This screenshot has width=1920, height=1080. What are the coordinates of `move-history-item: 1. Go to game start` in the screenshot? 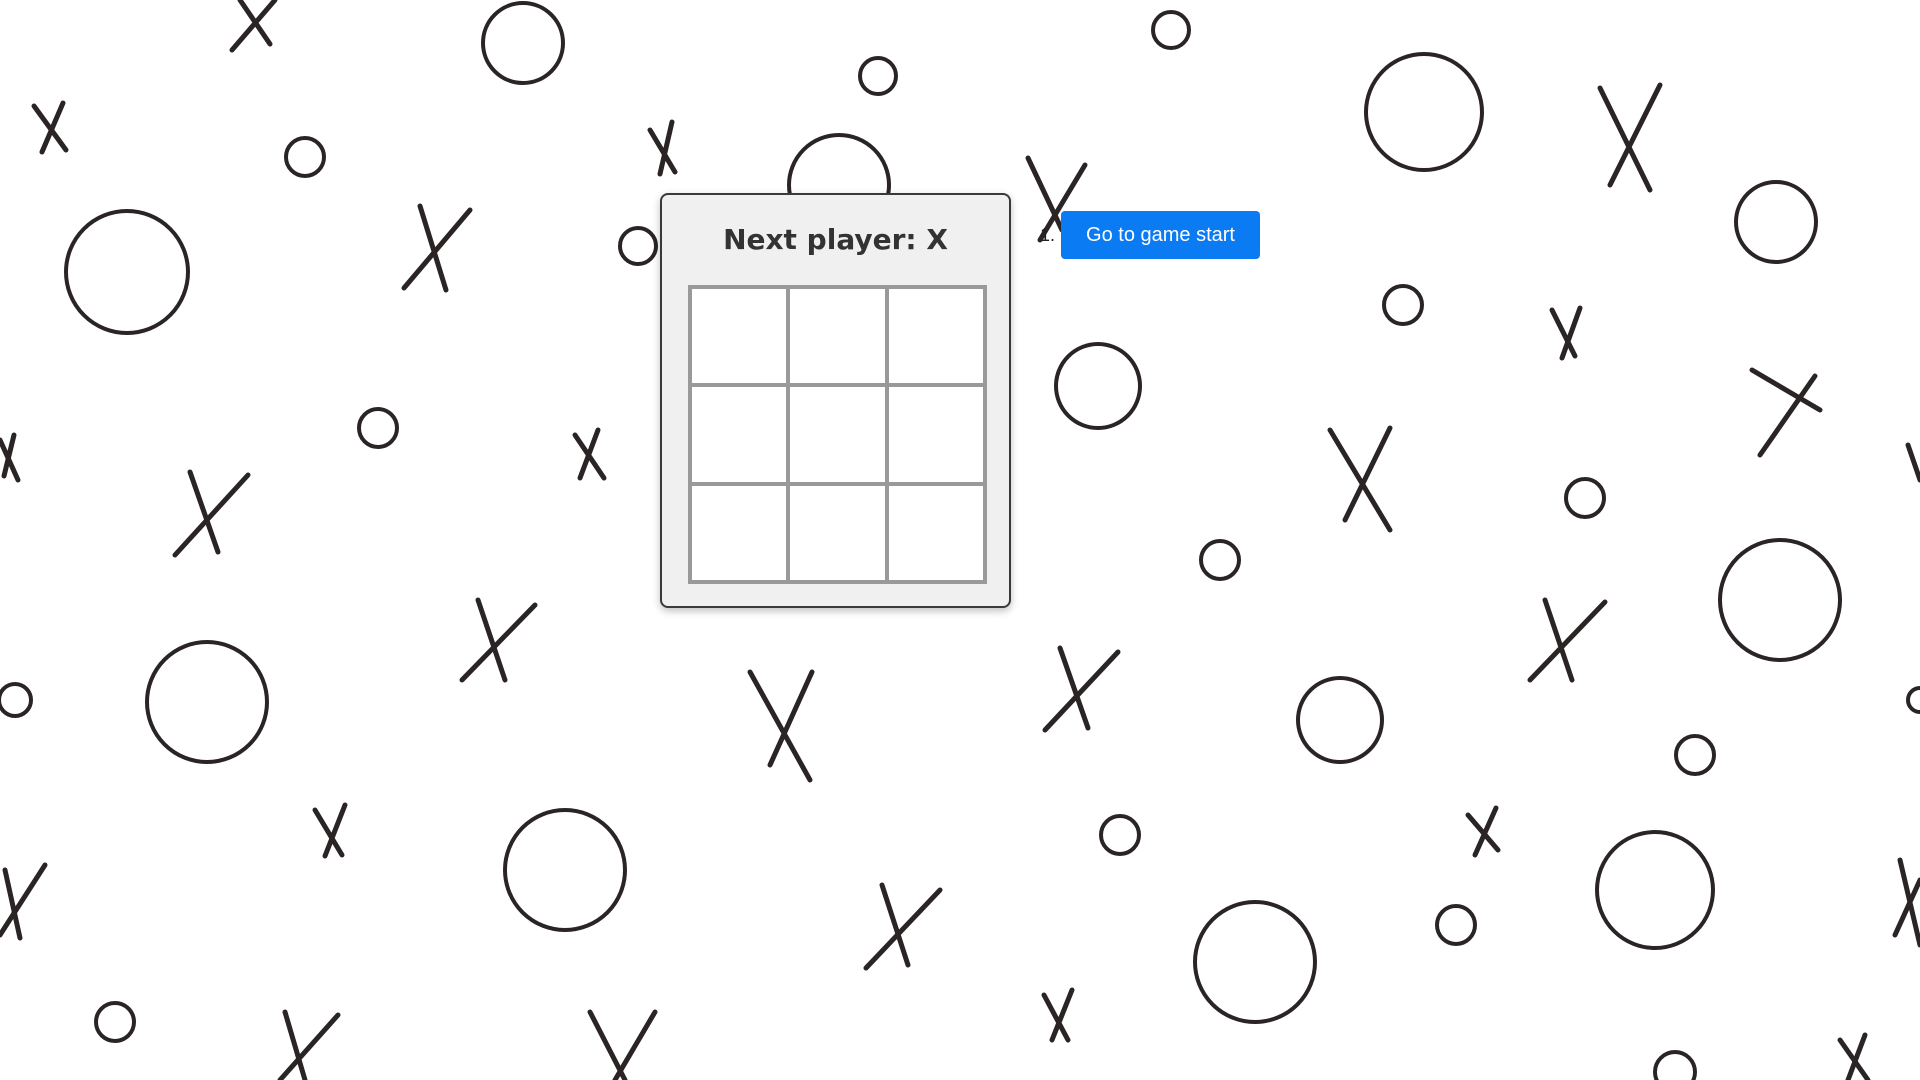 It's located at (1150, 235).